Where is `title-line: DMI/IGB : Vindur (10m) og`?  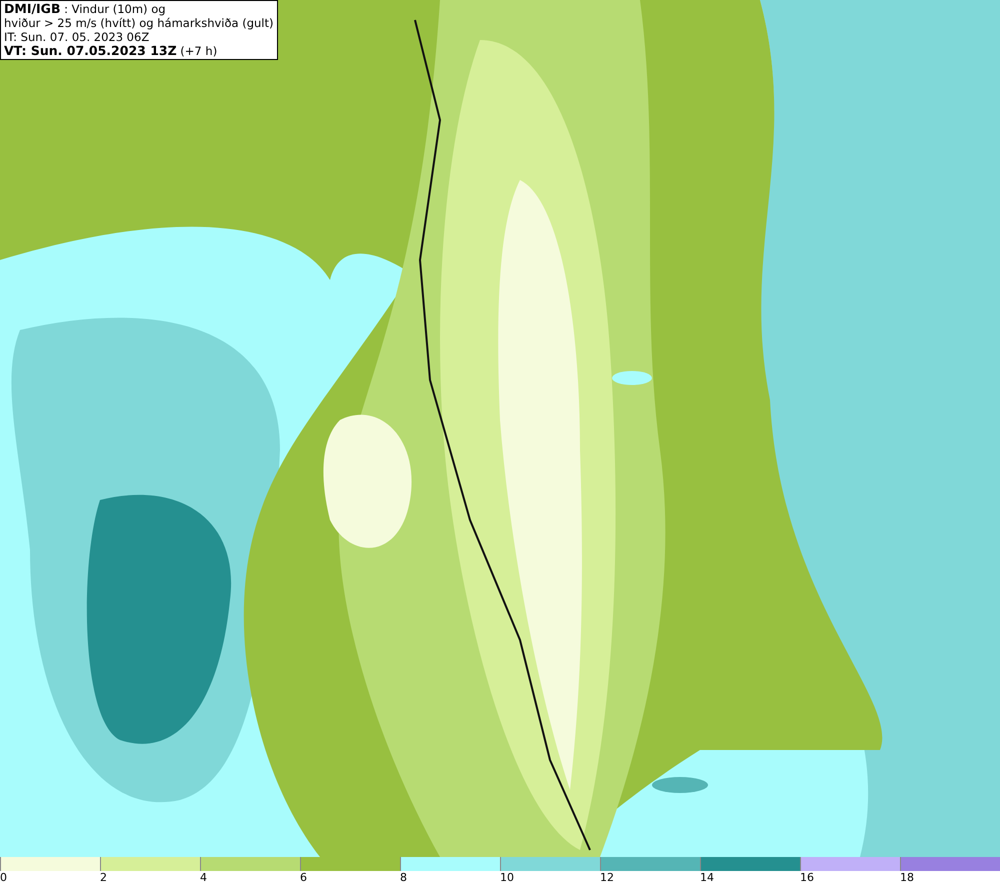 title-line: DMI/IGB : Vindur (10m) og is located at coordinates (85, 9).